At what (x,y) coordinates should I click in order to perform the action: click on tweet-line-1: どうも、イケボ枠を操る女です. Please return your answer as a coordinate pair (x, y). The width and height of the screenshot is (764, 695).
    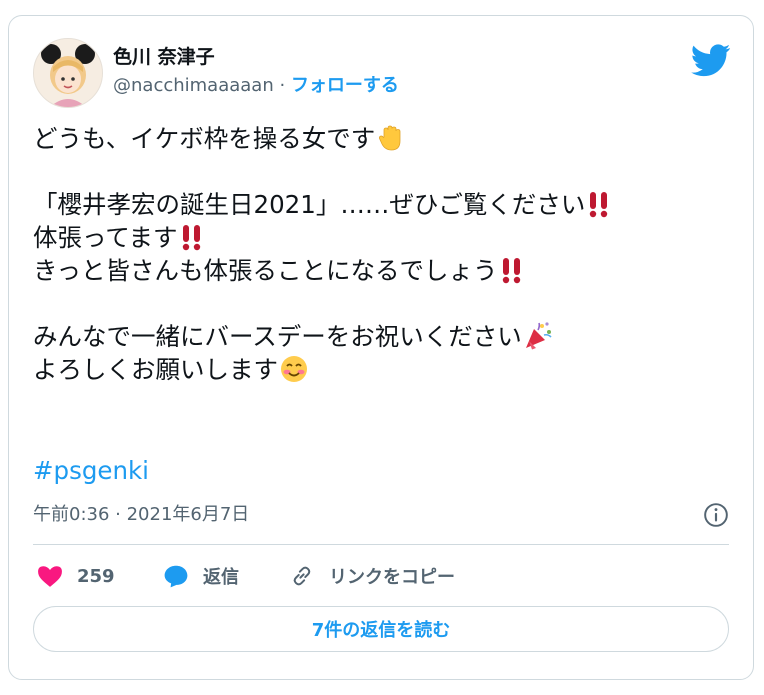
    Looking at the image, I should click on (383, 138).